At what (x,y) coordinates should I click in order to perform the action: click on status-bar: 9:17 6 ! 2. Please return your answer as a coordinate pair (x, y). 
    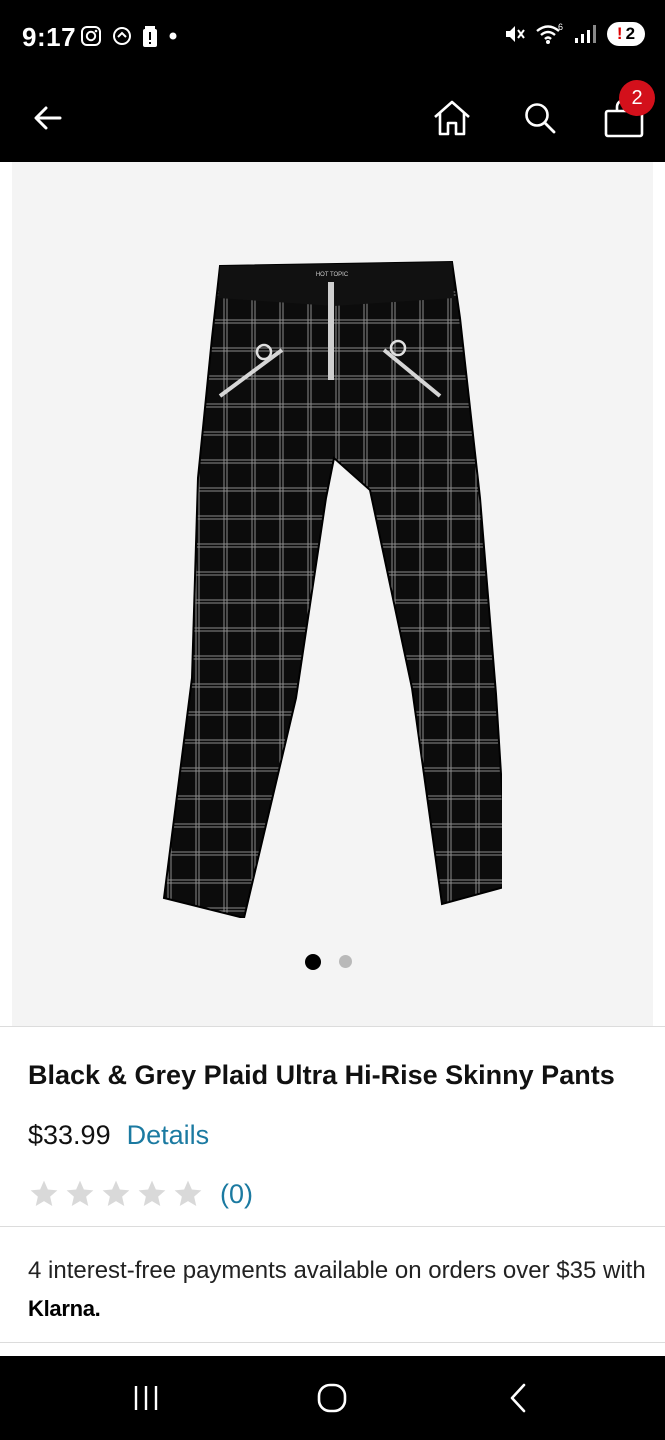
    Looking at the image, I should click on (332, 37).